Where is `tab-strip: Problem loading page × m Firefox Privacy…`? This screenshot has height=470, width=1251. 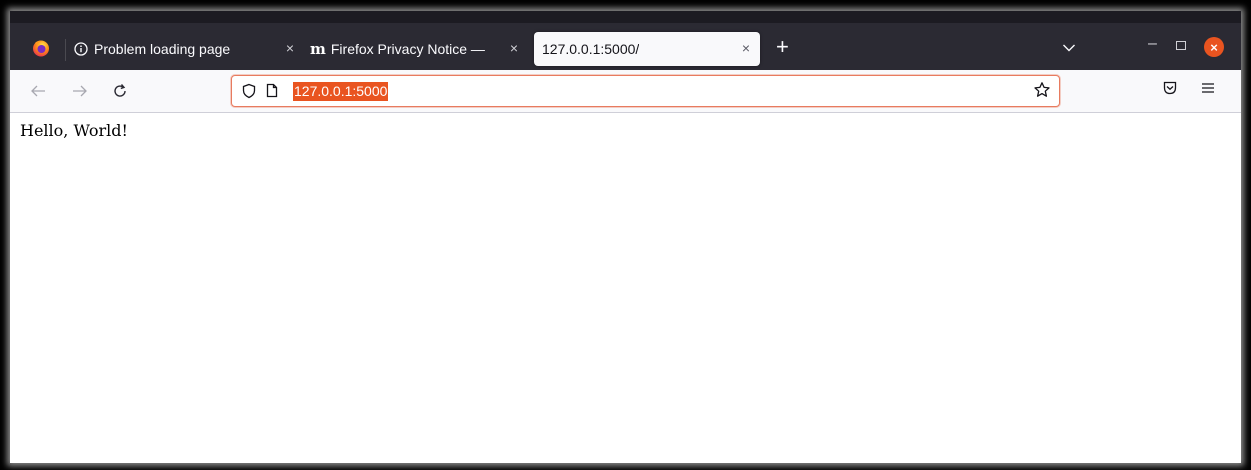 tab-strip: Problem loading page × m Firefox Privacy… is located at coordinates (625, 40).